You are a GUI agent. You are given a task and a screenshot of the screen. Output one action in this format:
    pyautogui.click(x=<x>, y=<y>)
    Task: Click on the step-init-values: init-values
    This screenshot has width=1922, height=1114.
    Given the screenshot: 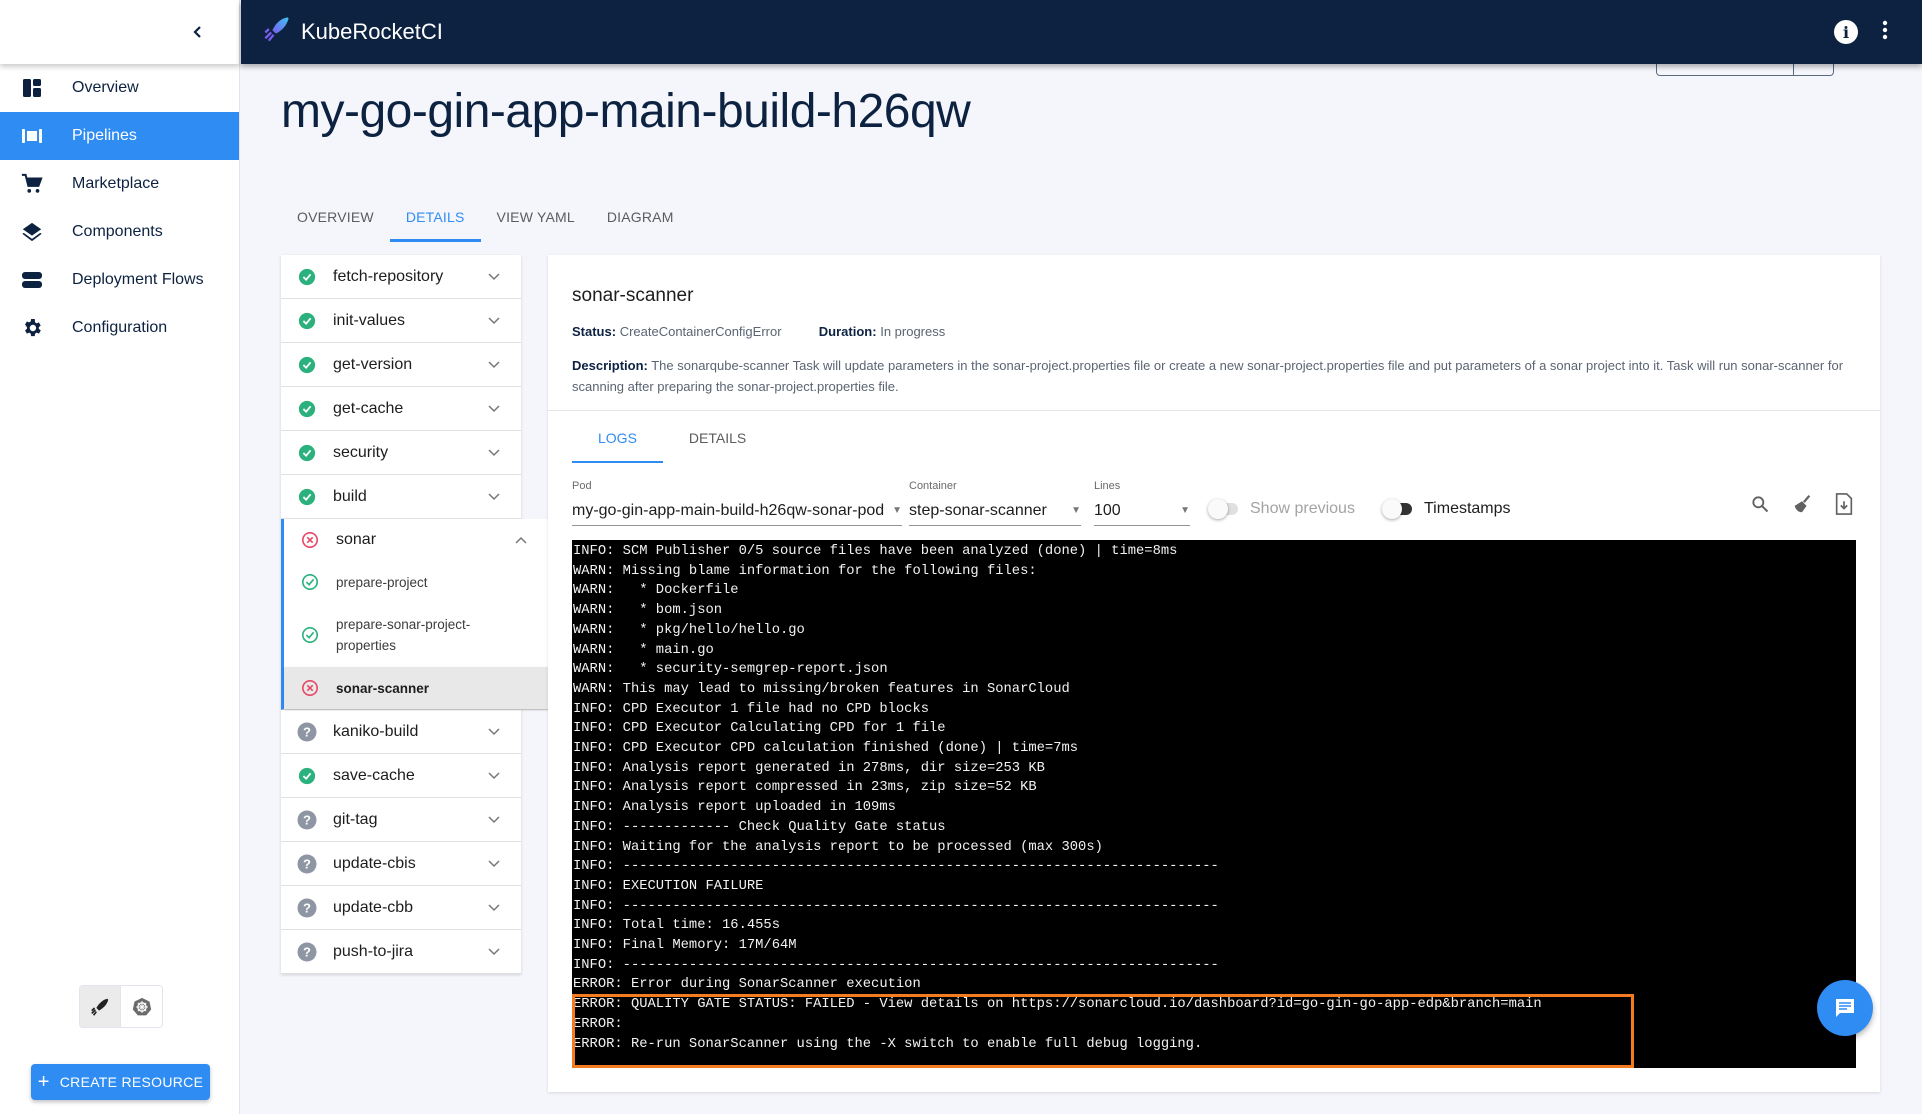 What is the action you would take?
    pyautogui.click(x=401, y=321)
    